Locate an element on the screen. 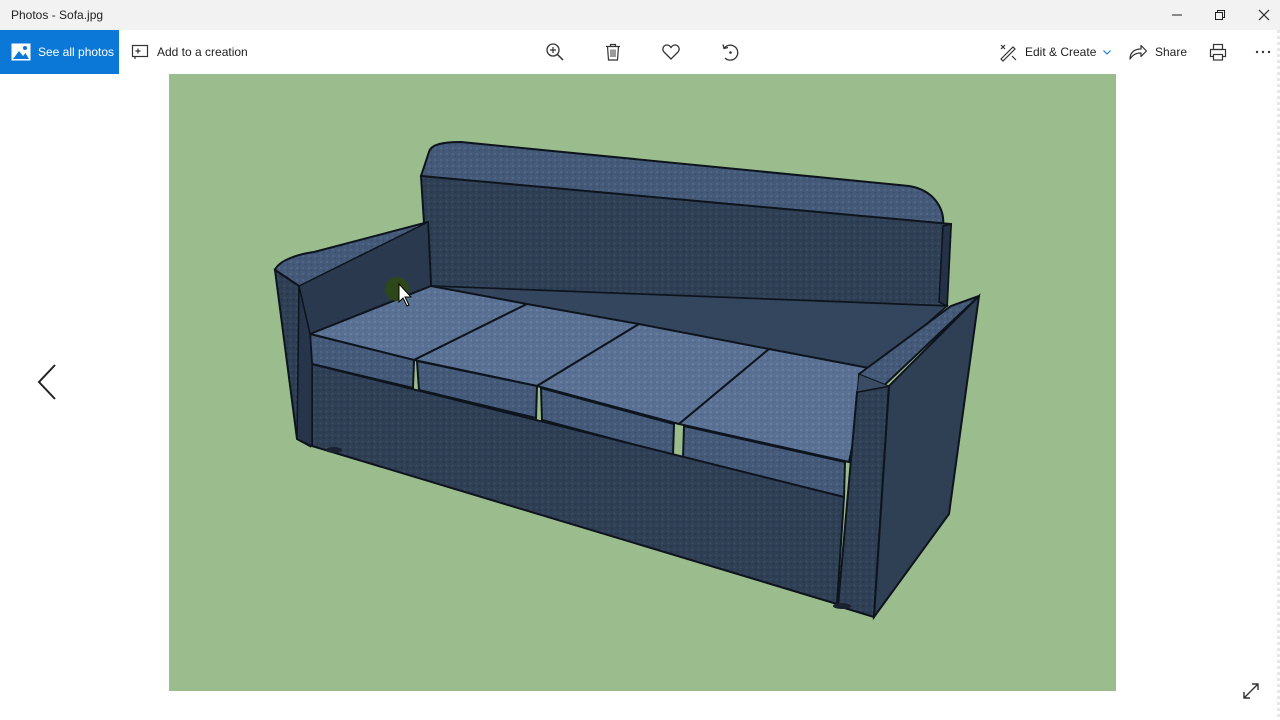 This screenshot has height=720, width=1280. add-to-creation-label: Add to a creation is located at coordinates (202, 52).